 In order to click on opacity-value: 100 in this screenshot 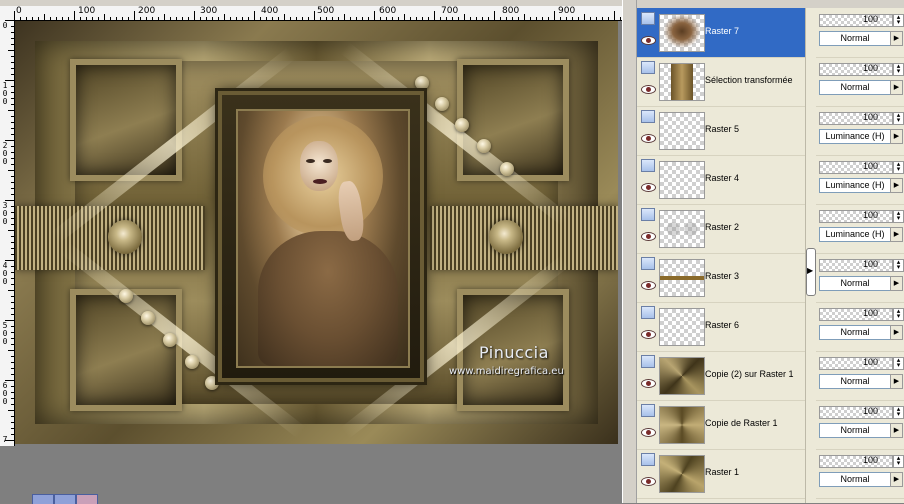, I will do `click(870, 460)`.